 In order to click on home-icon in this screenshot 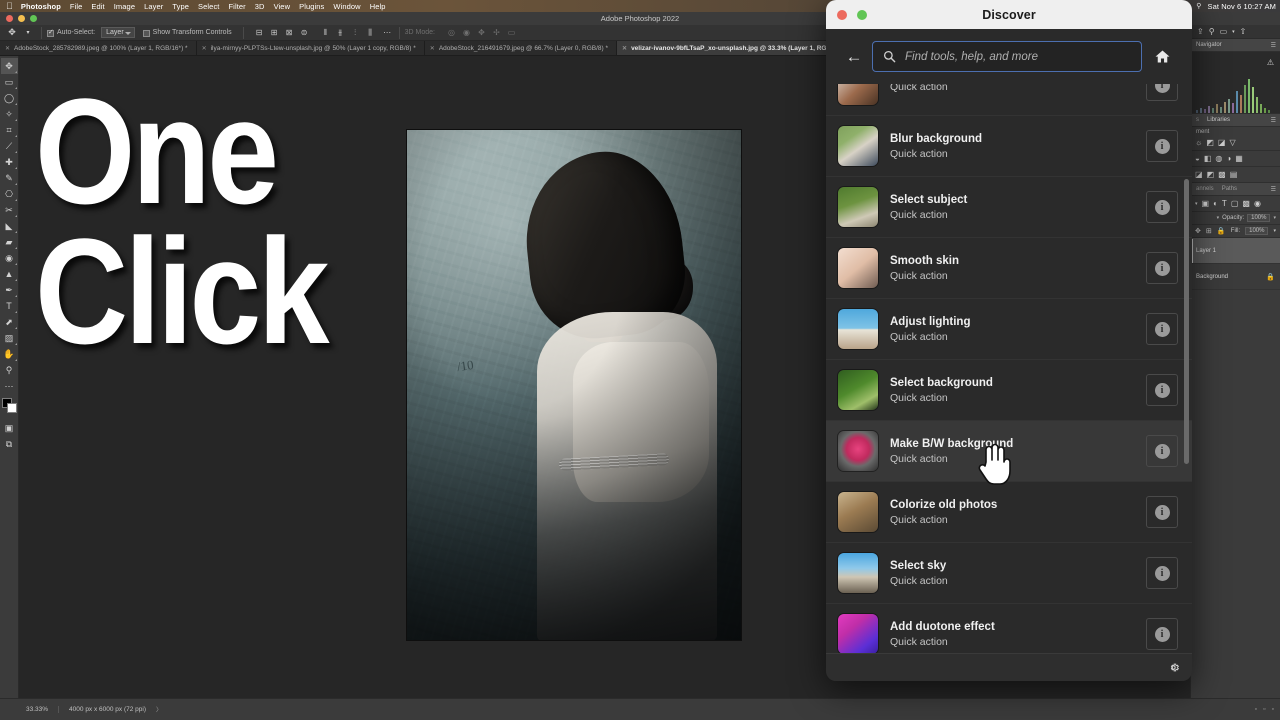, I will do `click(1162, 56)`.